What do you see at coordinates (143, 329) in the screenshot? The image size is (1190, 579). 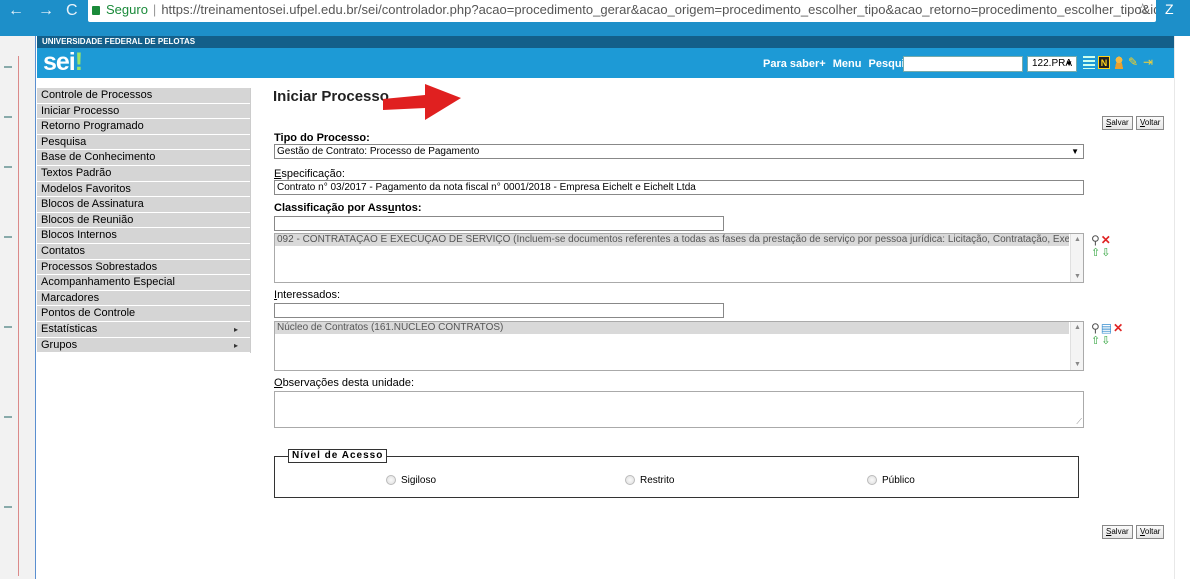 I see `sidebar-item-estatisticas: Estatísticas ▸` at bounding box center [143, 329].